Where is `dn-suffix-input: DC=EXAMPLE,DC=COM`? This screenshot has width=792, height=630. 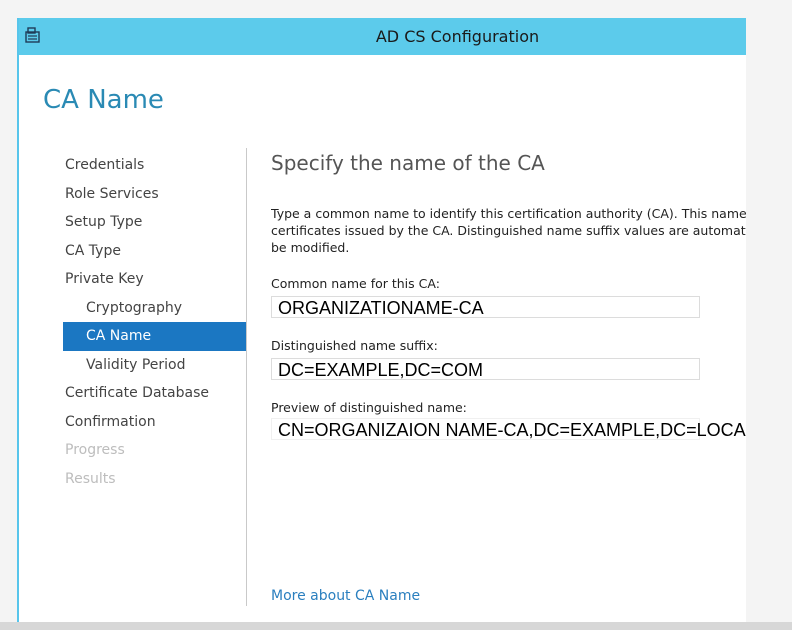 dn-suffix-input: DC=EXAMPLE,DC=COM is located at coordinates (485, 369).